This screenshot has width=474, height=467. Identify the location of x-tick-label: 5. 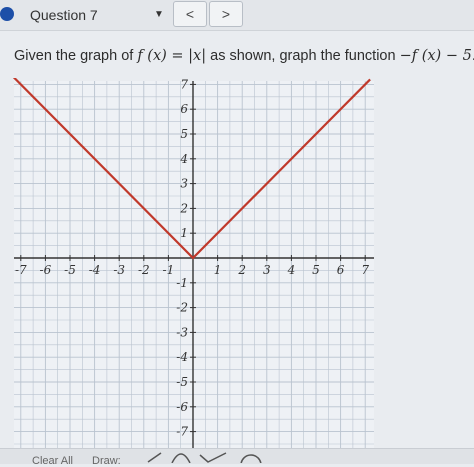
(316, 270).